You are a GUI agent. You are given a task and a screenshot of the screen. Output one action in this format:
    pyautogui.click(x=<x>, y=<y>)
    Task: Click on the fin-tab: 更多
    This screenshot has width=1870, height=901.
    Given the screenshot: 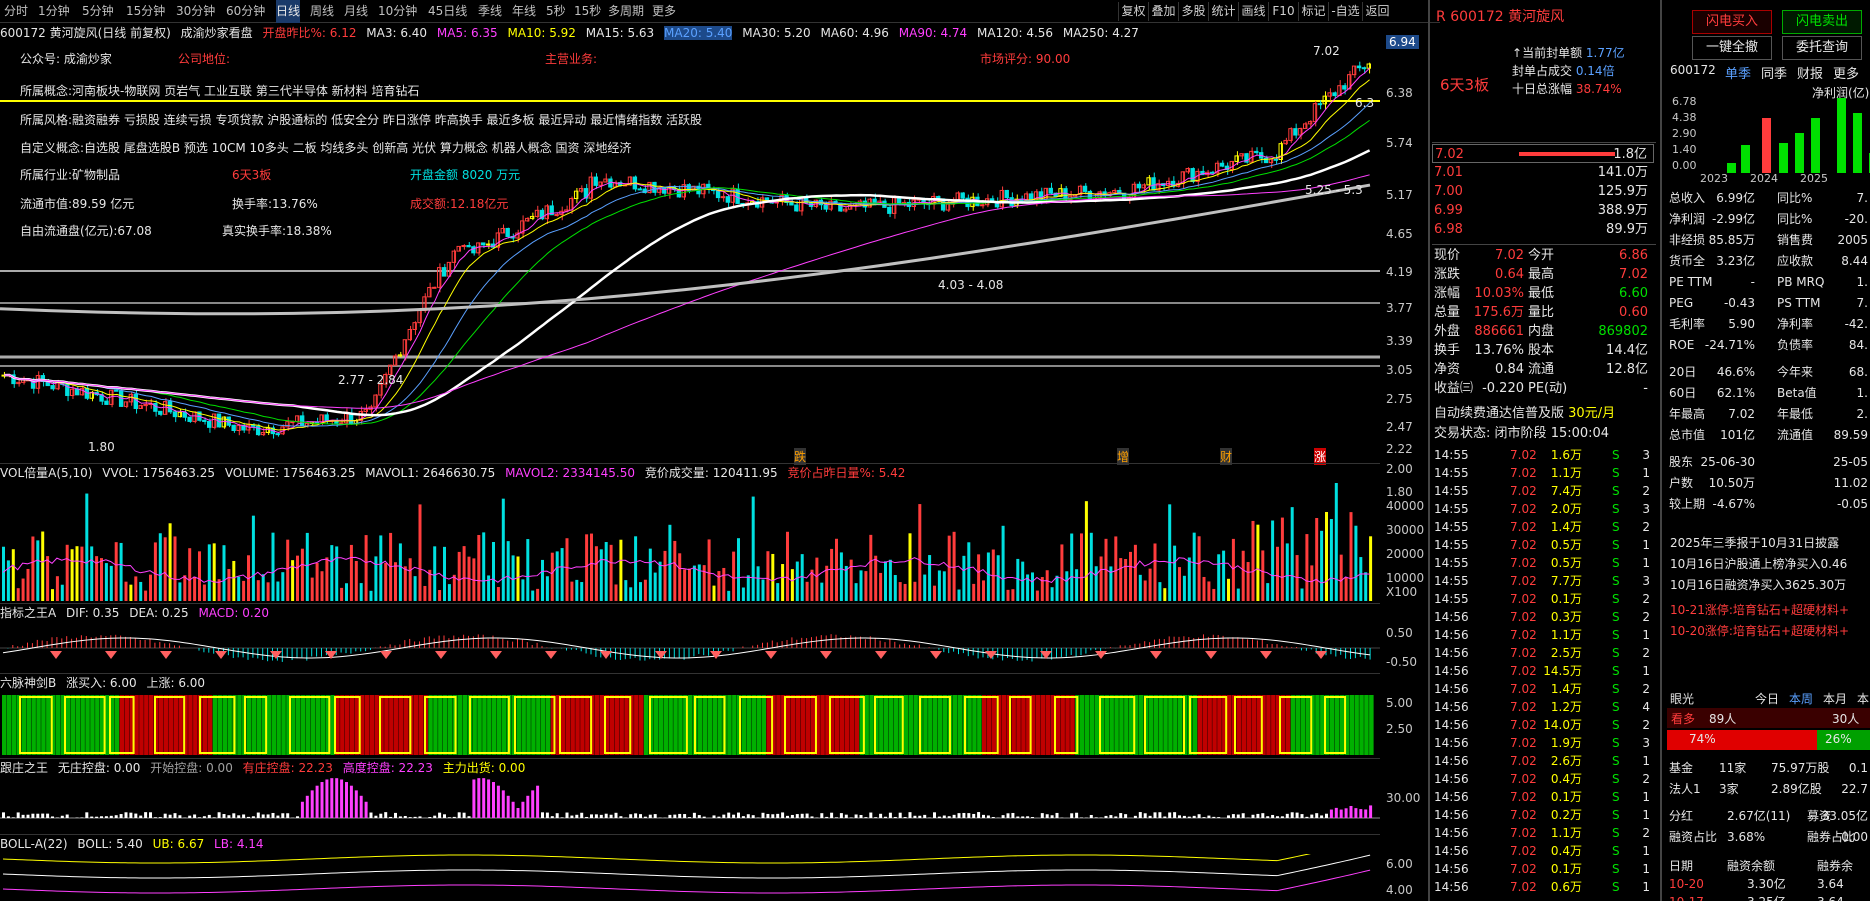 What is the action you would take?
    pyautogui.click(x=1846, y=72)
    